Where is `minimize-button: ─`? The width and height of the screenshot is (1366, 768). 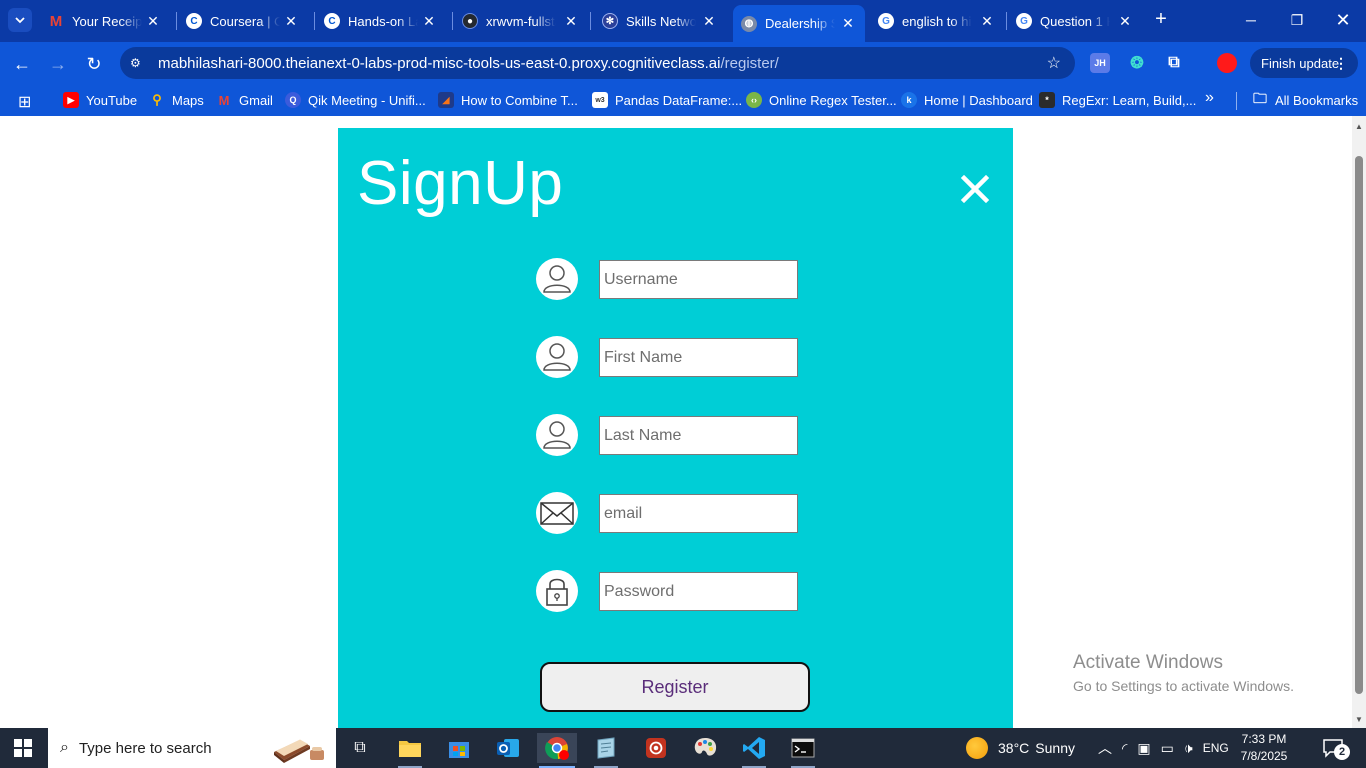 minimize-button: ─ is located at coordinates (1251, 20).